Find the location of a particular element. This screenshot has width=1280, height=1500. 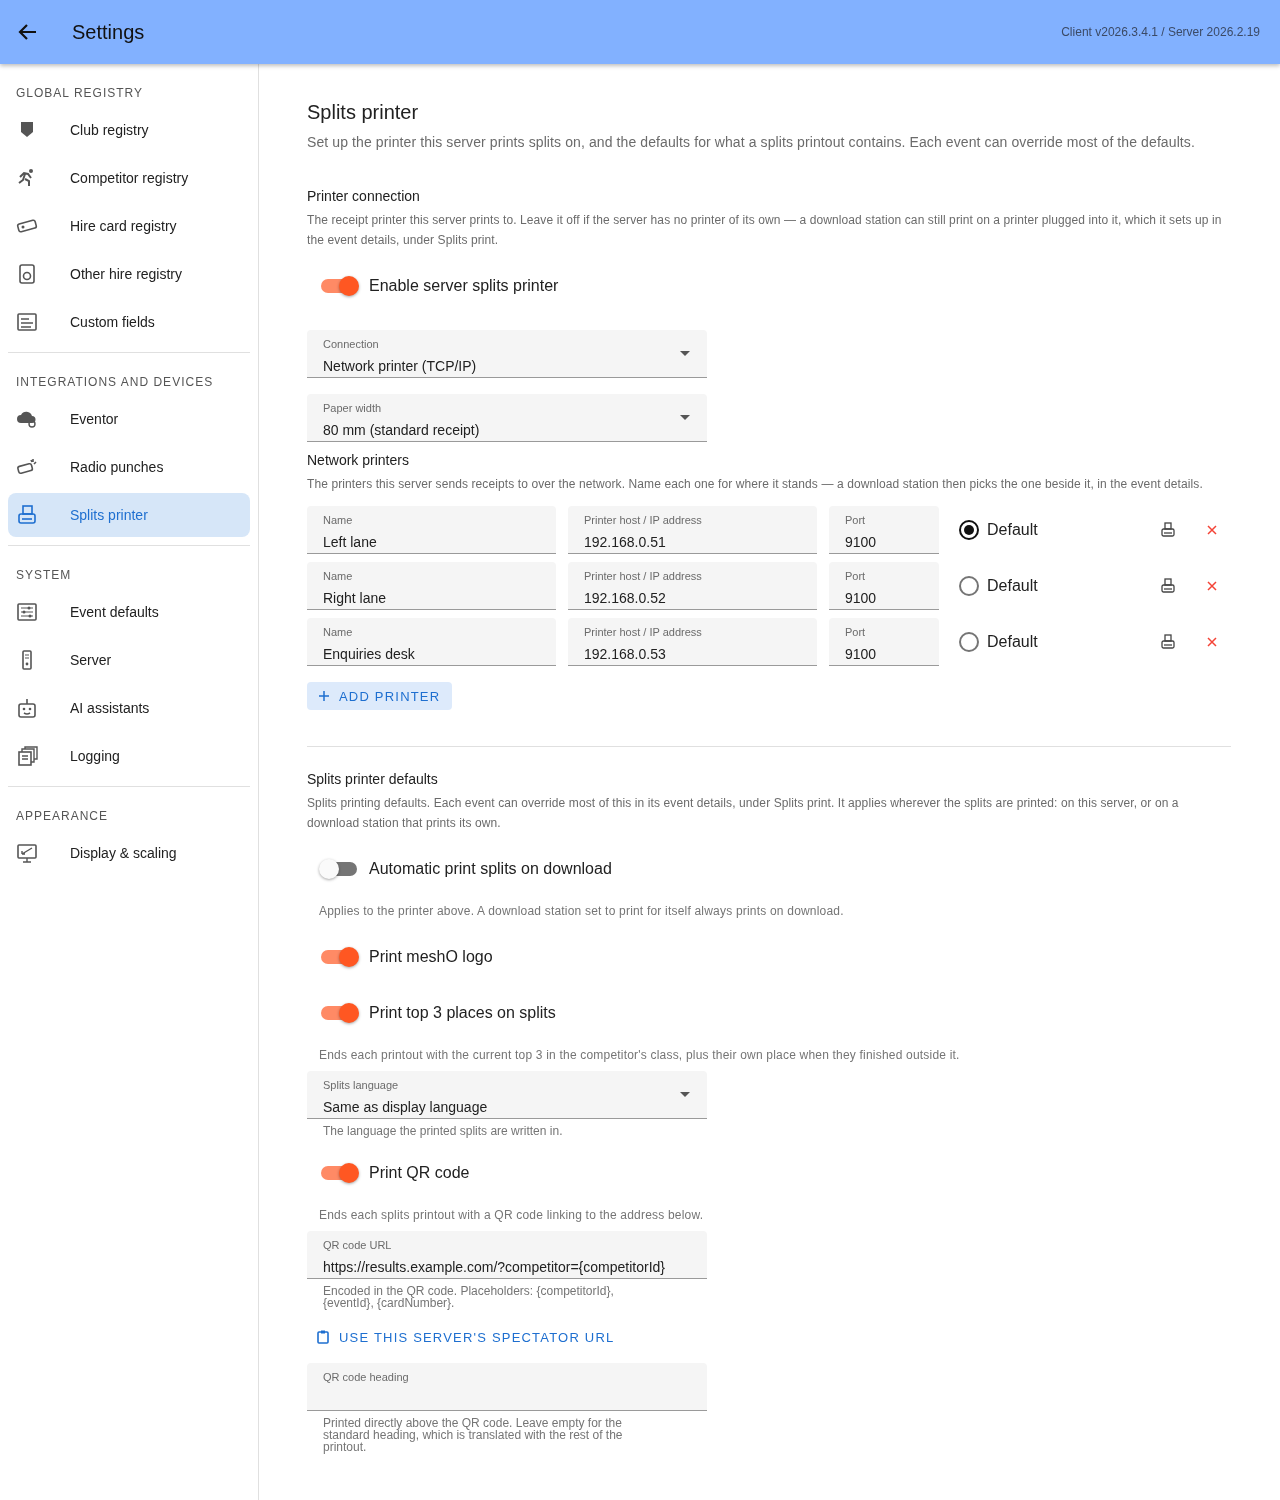

page-title: Settings is located at coordinates (108, 32).